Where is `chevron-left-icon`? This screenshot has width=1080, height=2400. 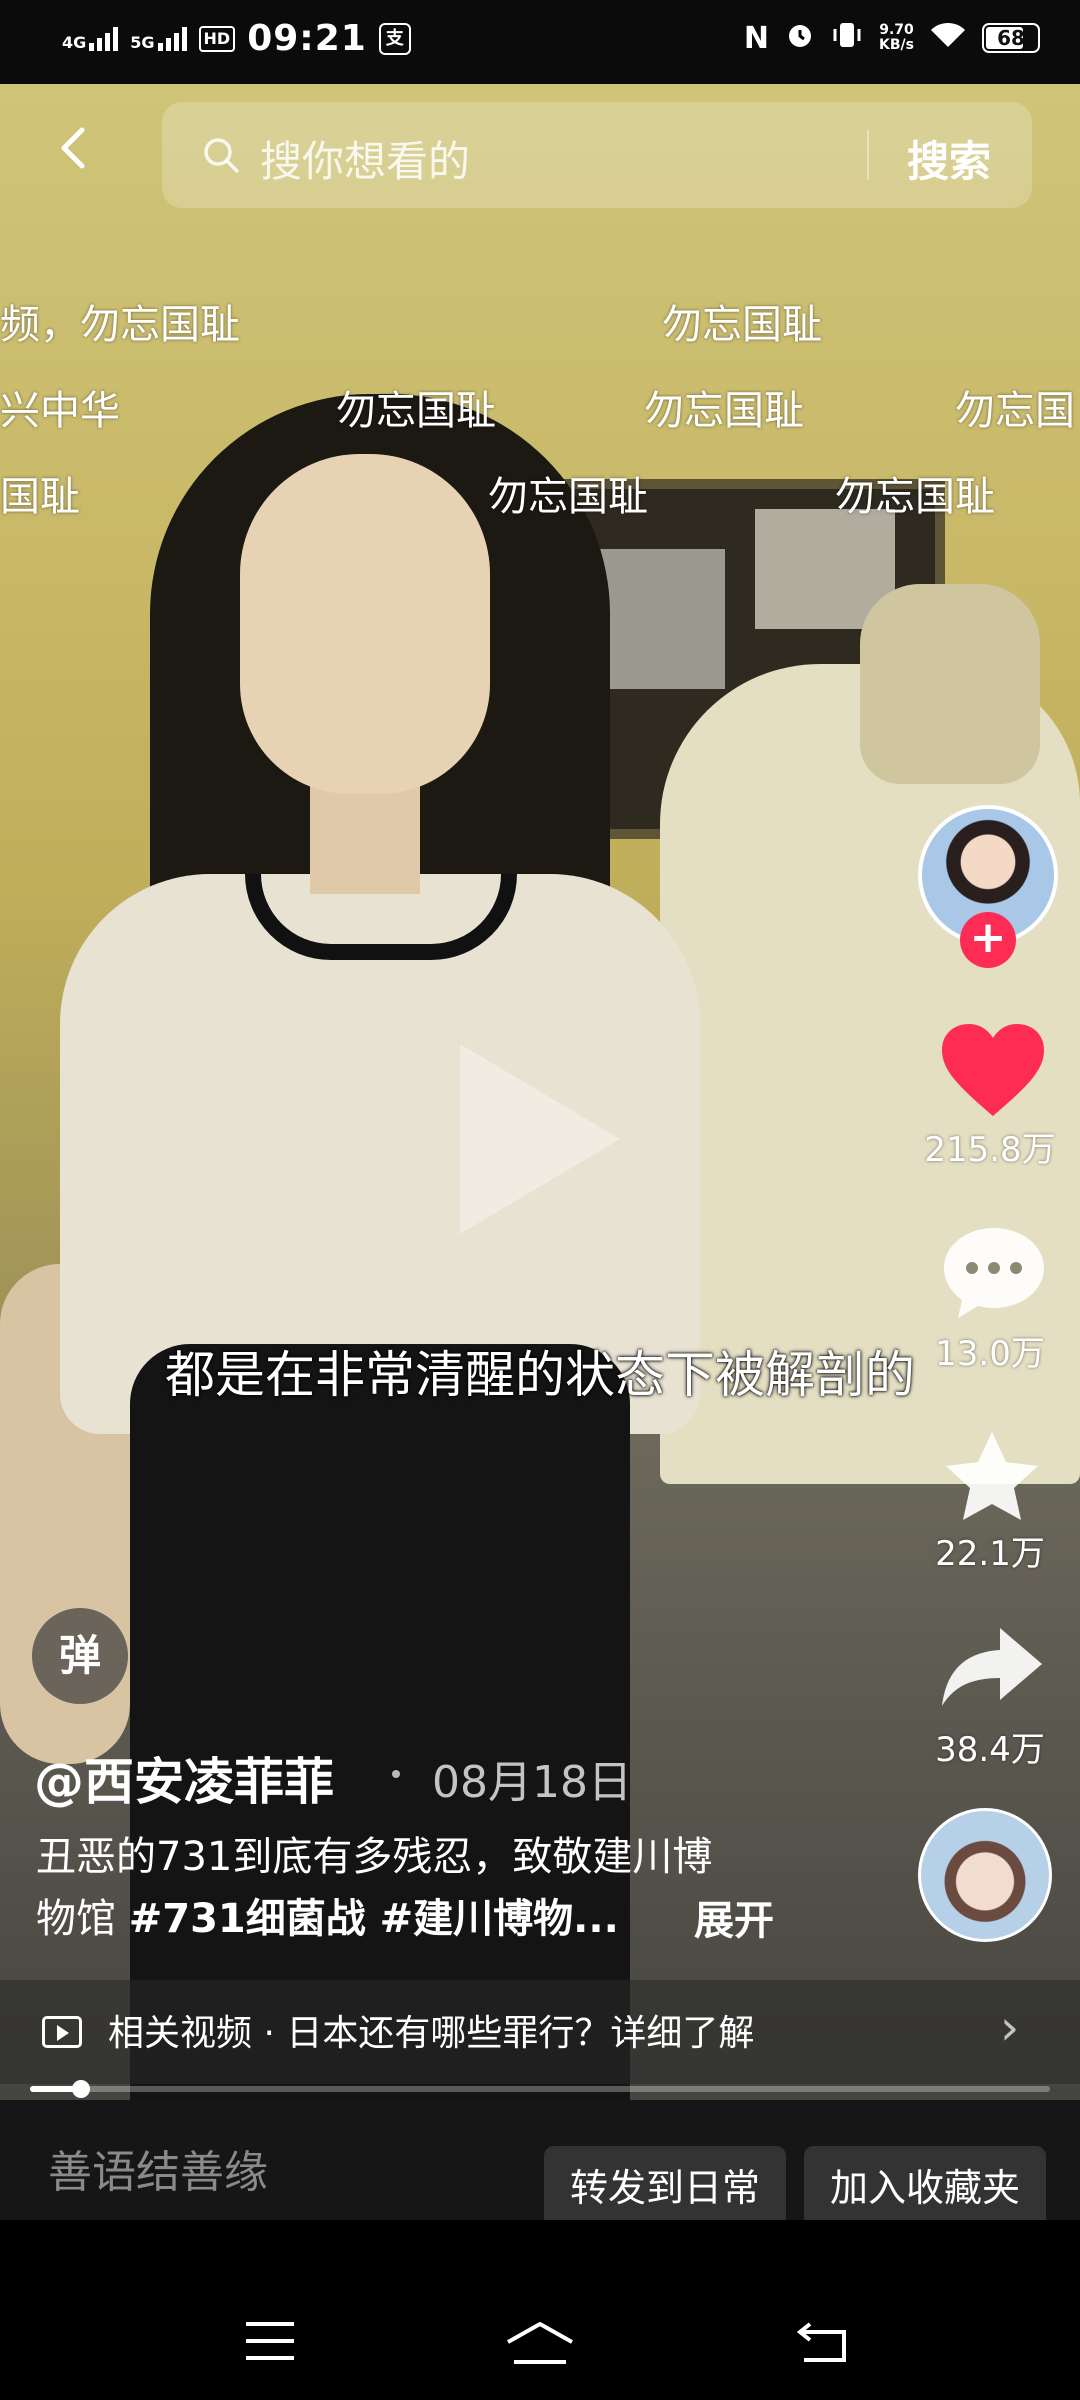
chevron-left-icon is located at coordinates (73, 148).